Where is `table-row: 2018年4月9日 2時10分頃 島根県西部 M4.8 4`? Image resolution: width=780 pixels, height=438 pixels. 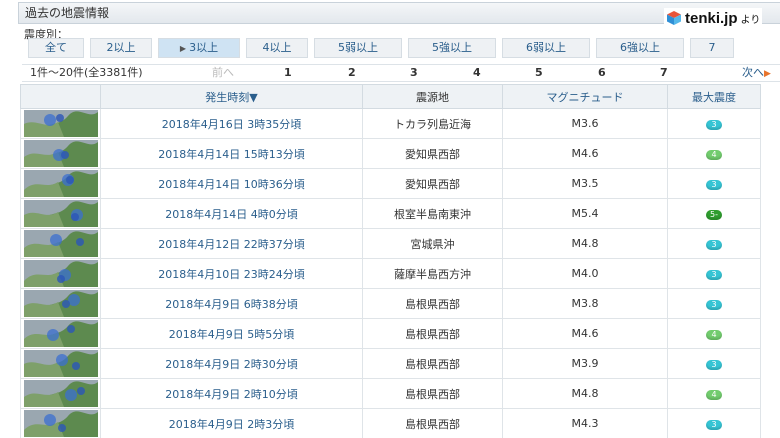
table-row: 2018年4月9日 2時10分頃 島根県西部 M4.8 4 is located at coordinates (390, 393).